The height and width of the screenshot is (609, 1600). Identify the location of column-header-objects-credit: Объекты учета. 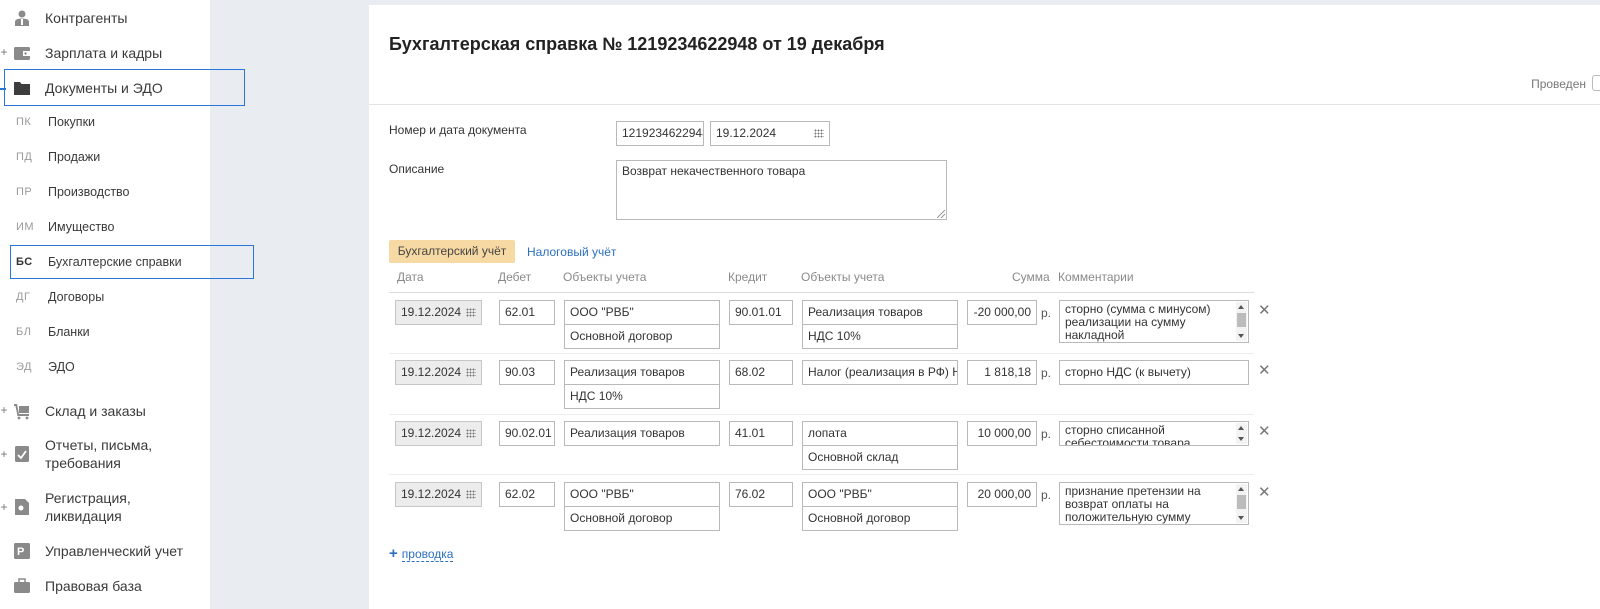
(843, 277).